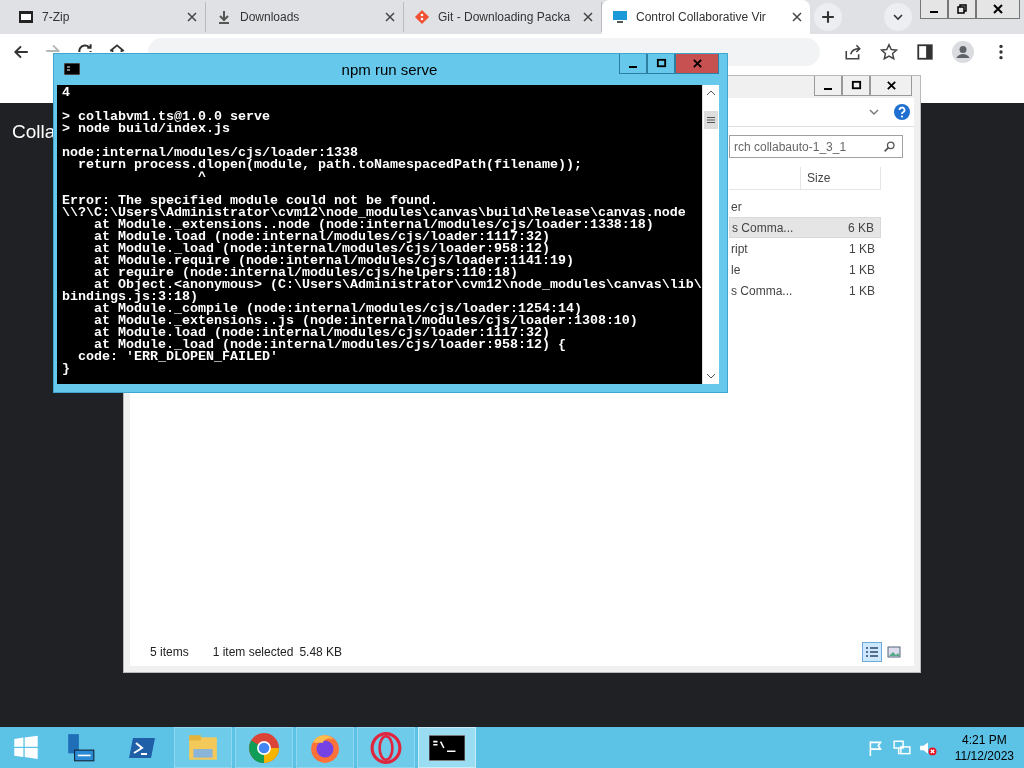 This screenshot has height=768, width=1024. Describe the element at coordinates (330, 345) in the screenshot. I see `console-line: at Module._load (node:internal/modules/cjs/loader:958:12) {` at that location.